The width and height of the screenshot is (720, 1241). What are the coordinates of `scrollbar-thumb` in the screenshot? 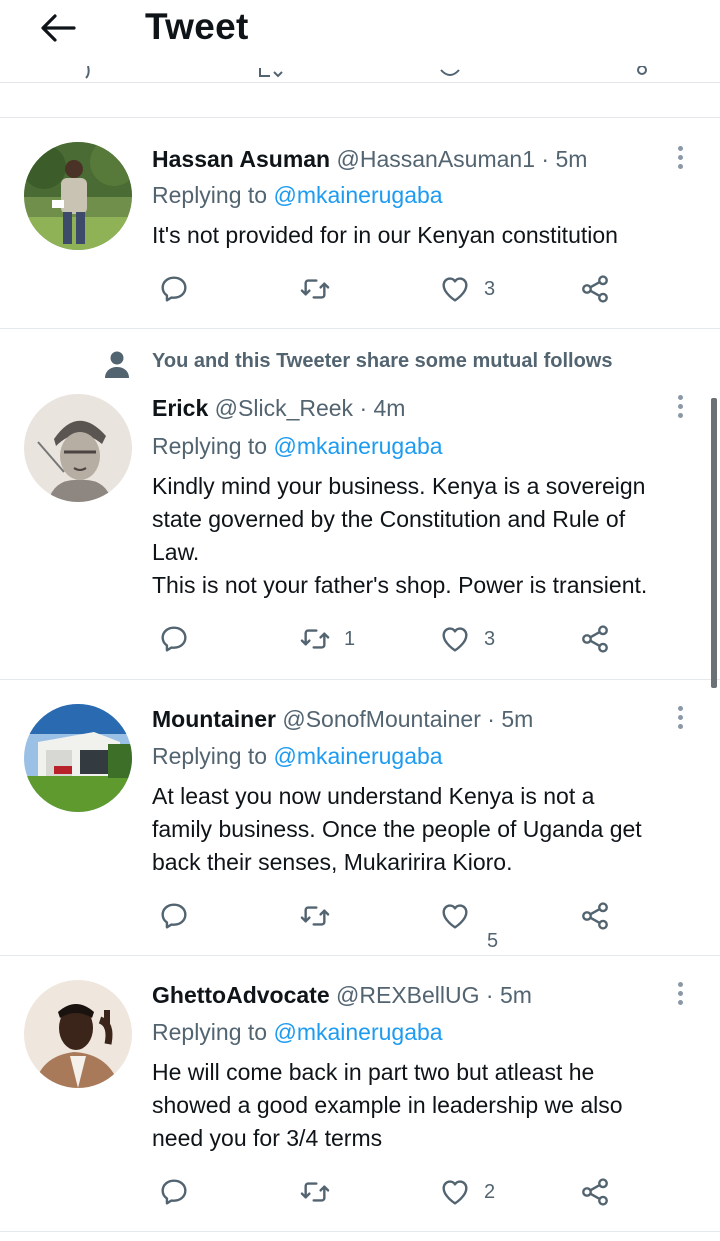 It's located at (714, 543).